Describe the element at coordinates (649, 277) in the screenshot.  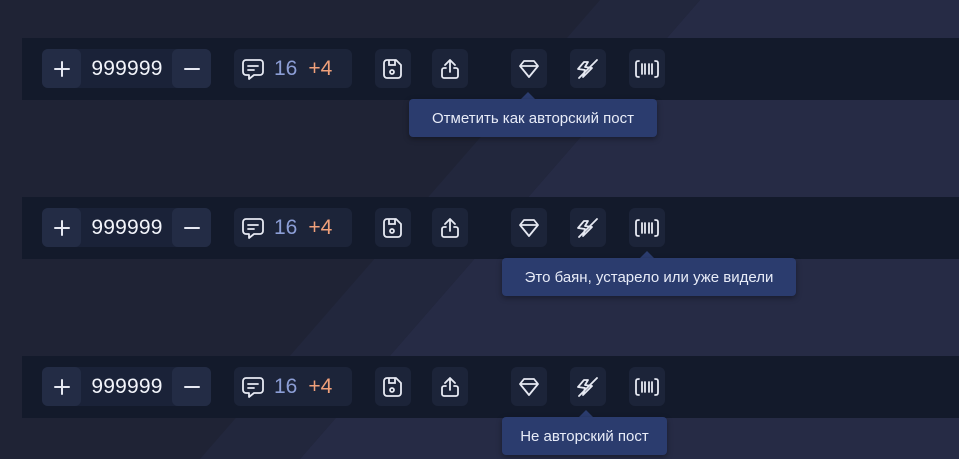
I see `tooltip-repost: Это баян, устарело или уже видели` at that location.